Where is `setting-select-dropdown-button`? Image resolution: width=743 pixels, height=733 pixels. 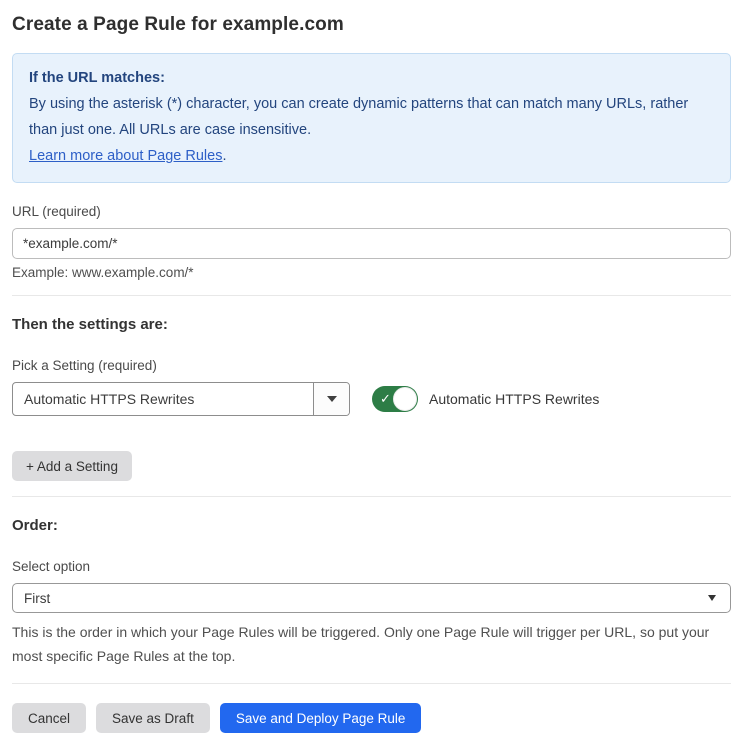
setting-select-dropdown-button is located at coordinates (331, 399).